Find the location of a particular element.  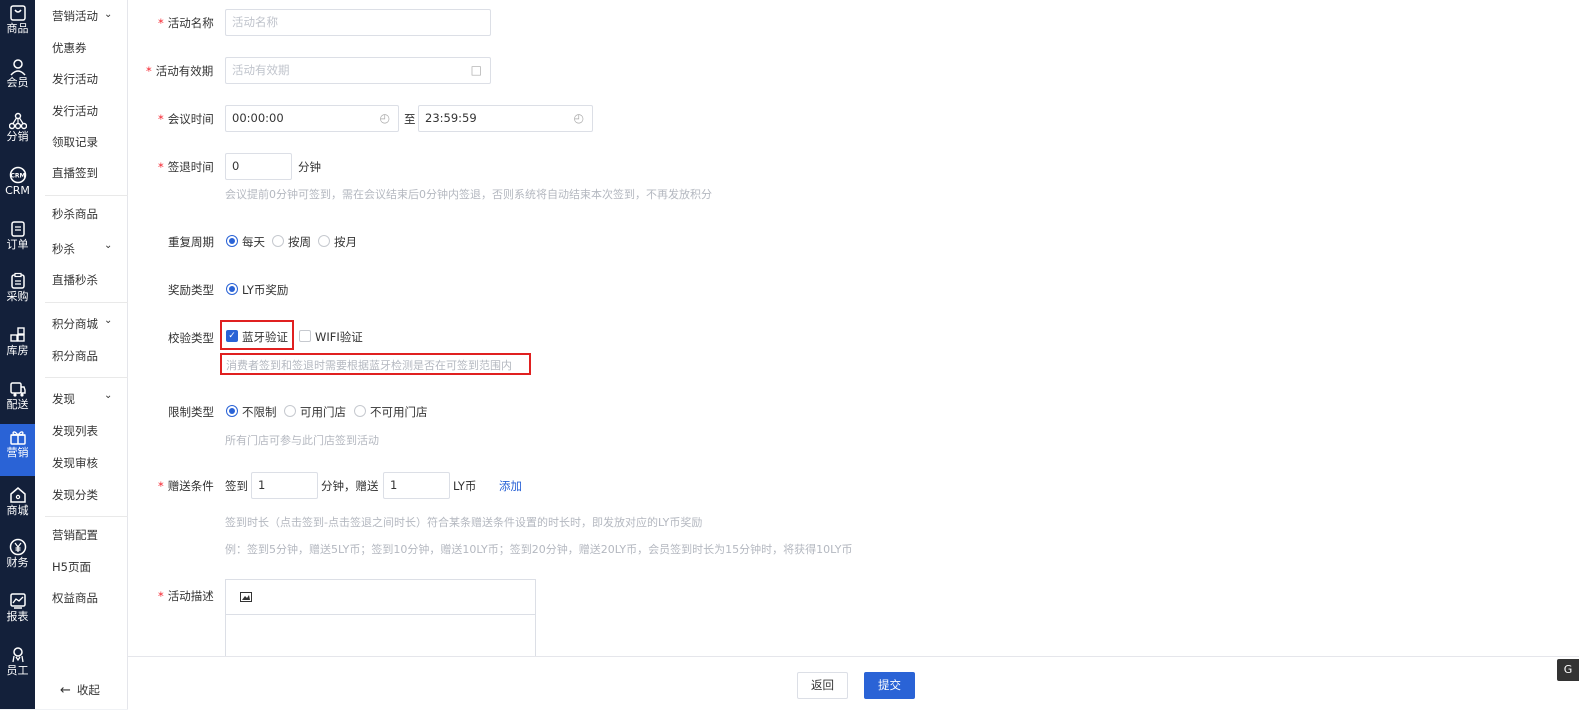

minutes-unit: 分钟 is located at coordinates (309, 167).